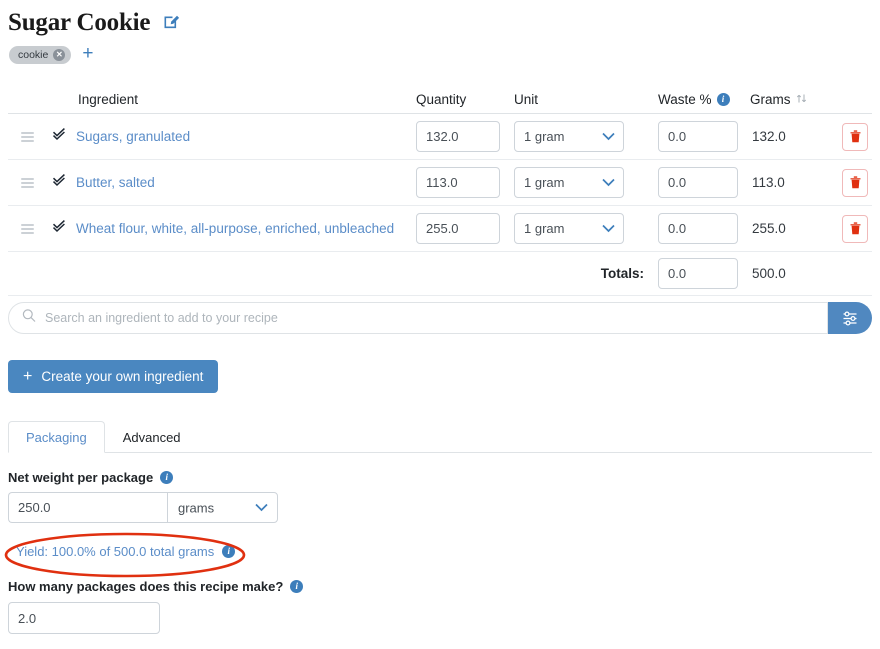  Describe the element at coordinates (196, 507) in the screenshot. I see `net-weight-unit-value: grams` at that location.